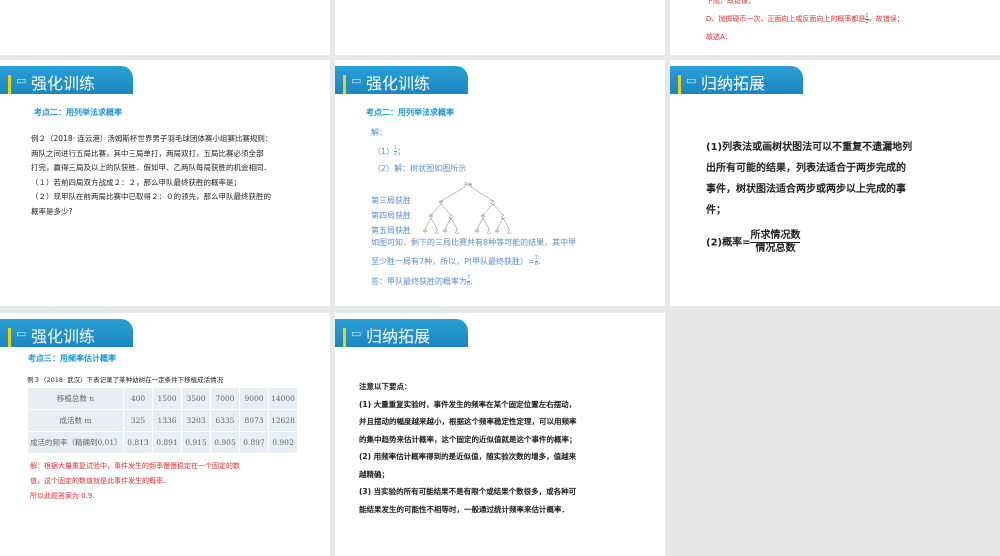 This screenshot has height=556, width=1000. I want to click on text-line: 如图可知，剩下的三局比赛共有8种等可能的结果，其中甲, so click(474, 242).